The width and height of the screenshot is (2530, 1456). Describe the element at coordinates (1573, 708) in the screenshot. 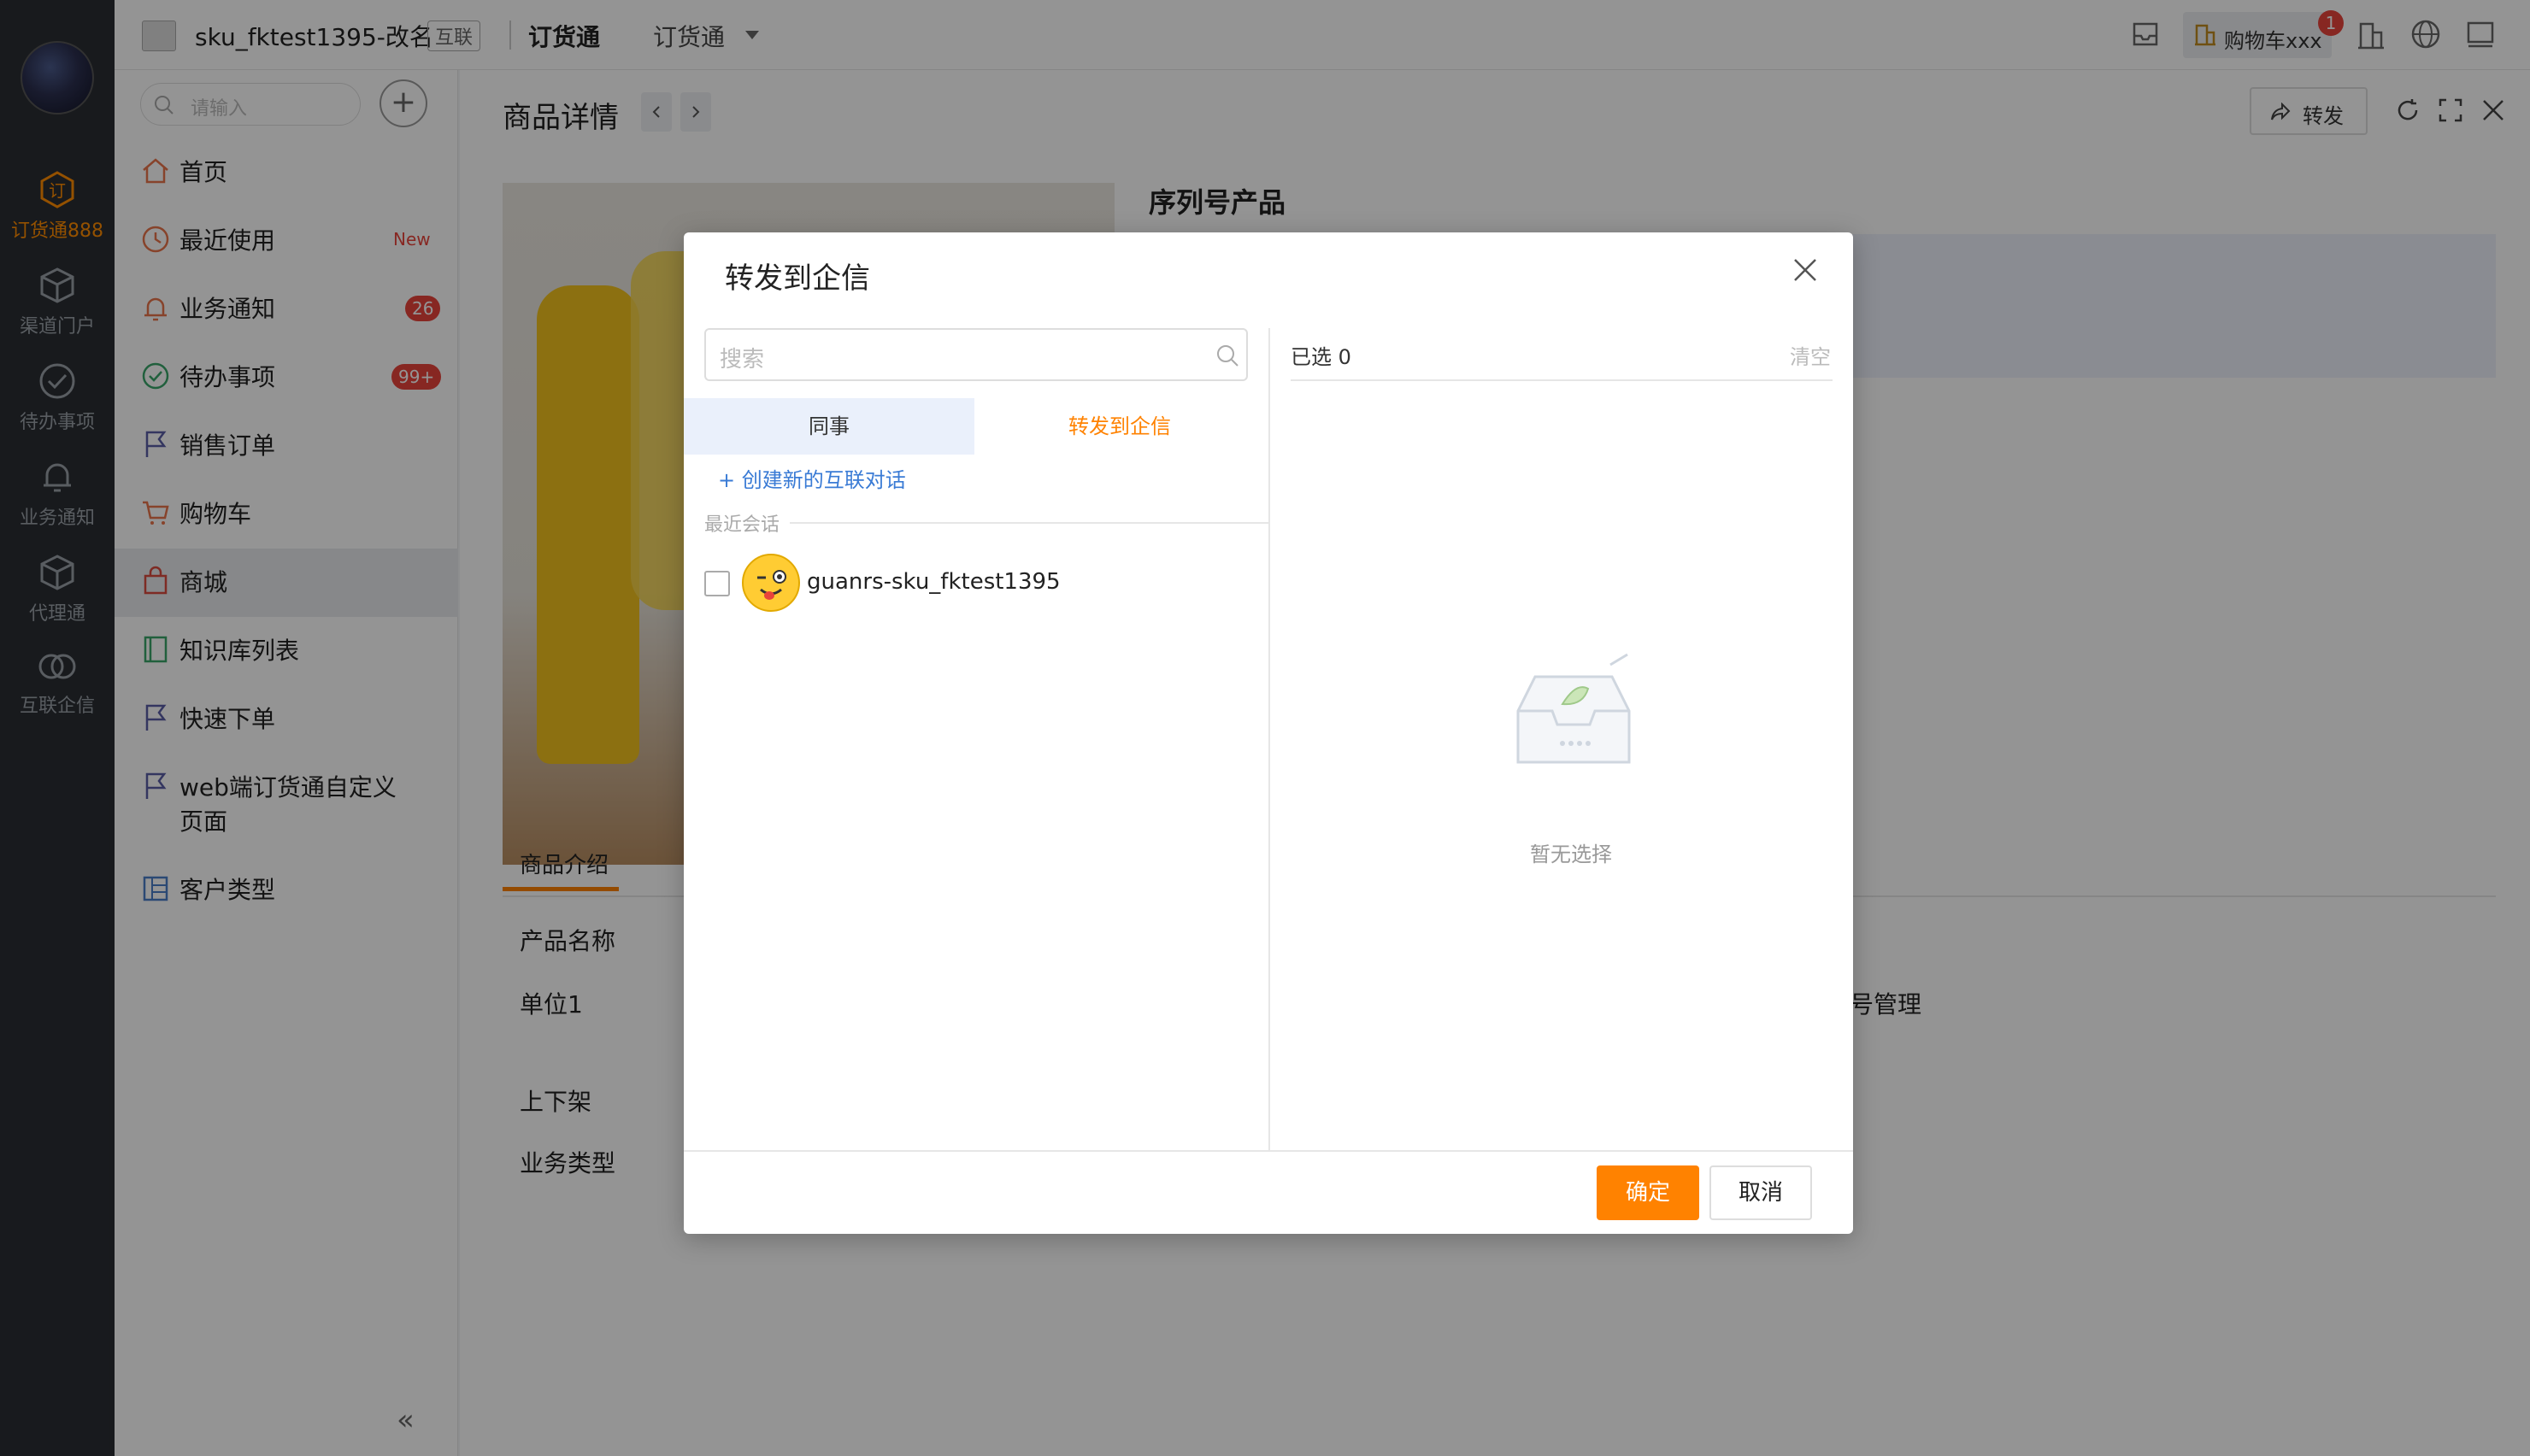

I see `empty-box-icon` at that location.